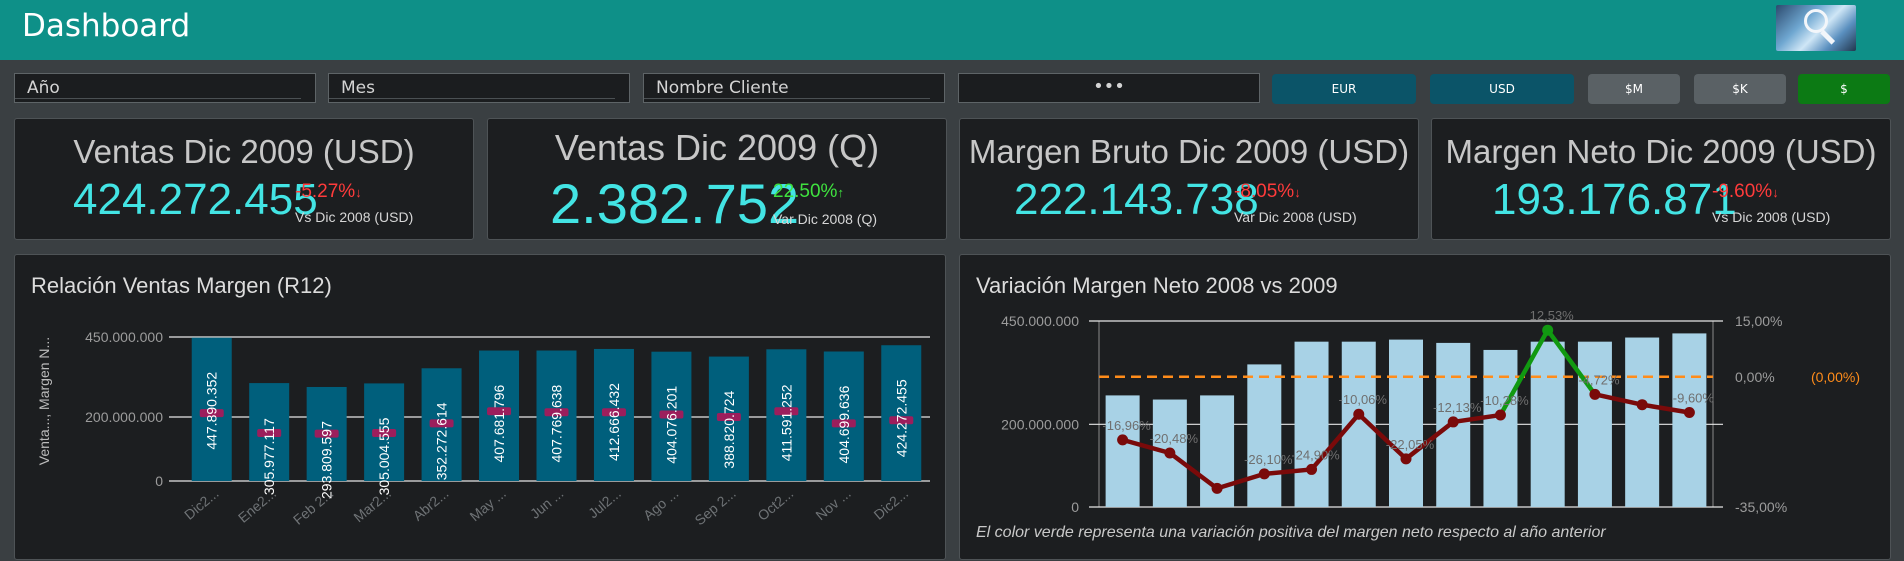 This screenshot has width=1904, height=561. I want to click on data-label: -12,13%, so click(1457, 407).